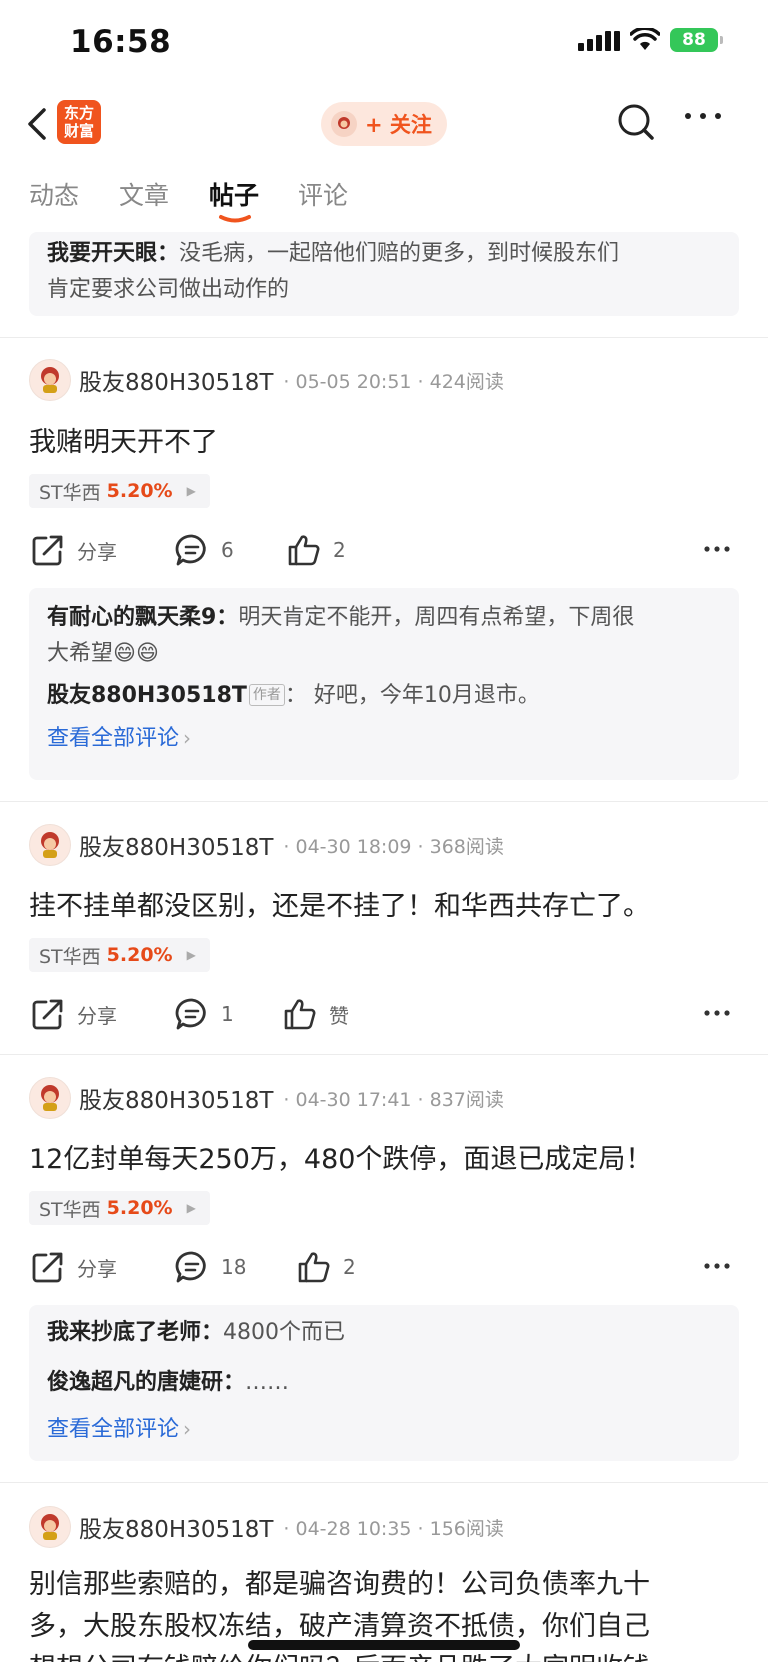  I want to click on brand-logo: 东方财富, so click(79, 122).